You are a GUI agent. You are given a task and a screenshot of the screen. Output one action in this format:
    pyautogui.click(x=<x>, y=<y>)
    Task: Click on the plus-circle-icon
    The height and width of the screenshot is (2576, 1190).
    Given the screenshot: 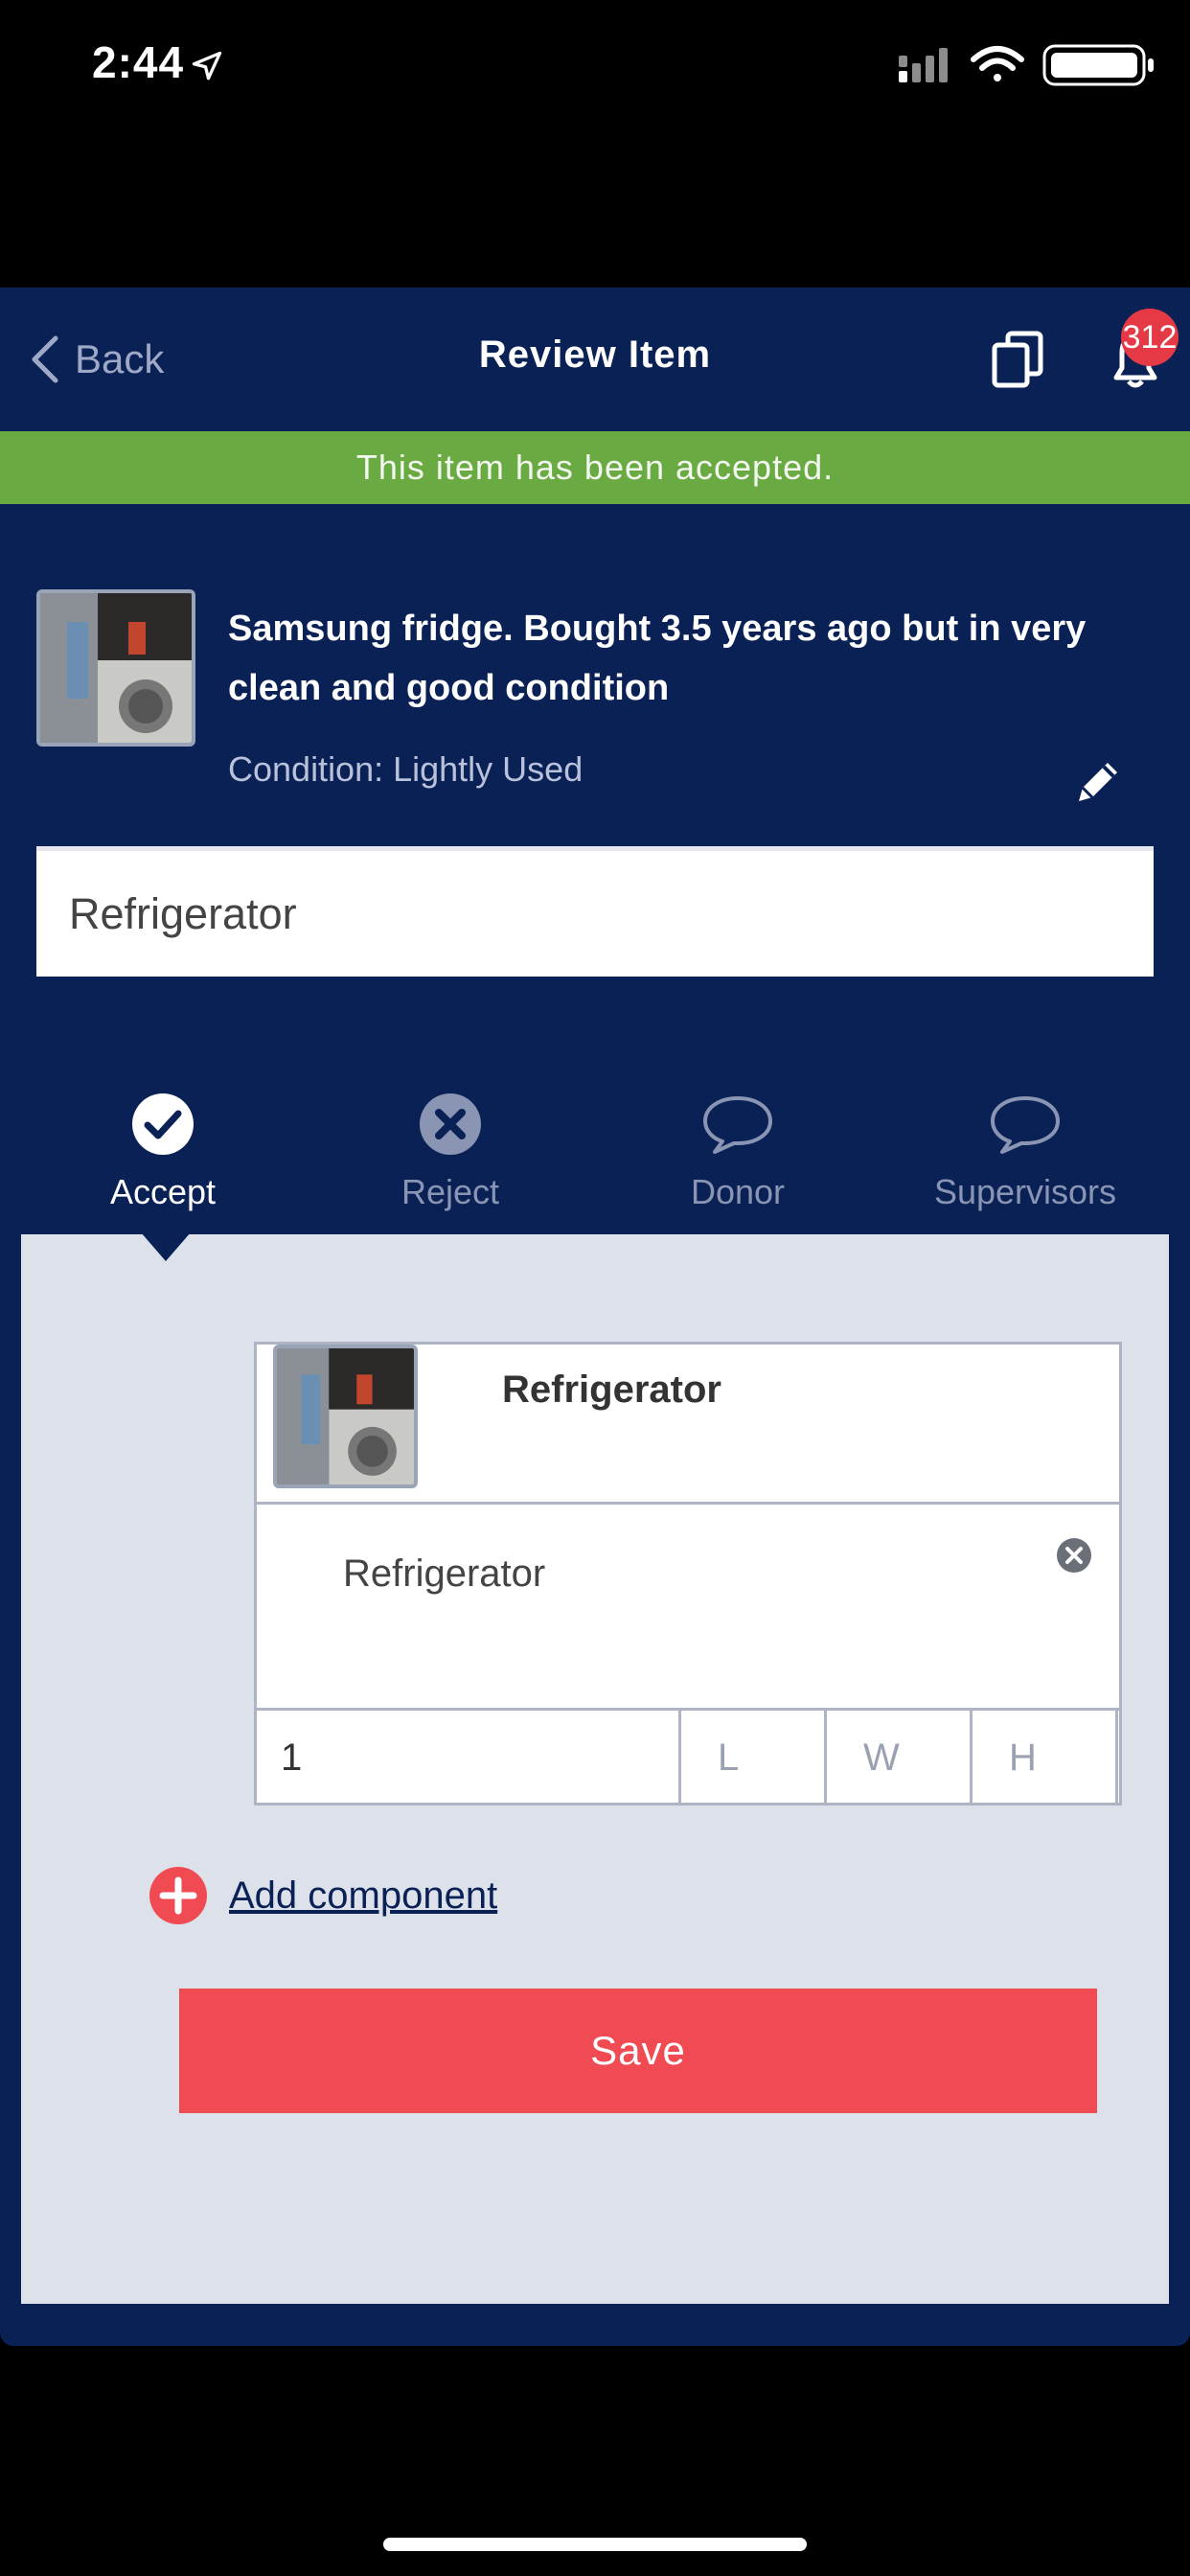 What is the action you would take?
    pyautogui.click(x=178, y=1895)
    